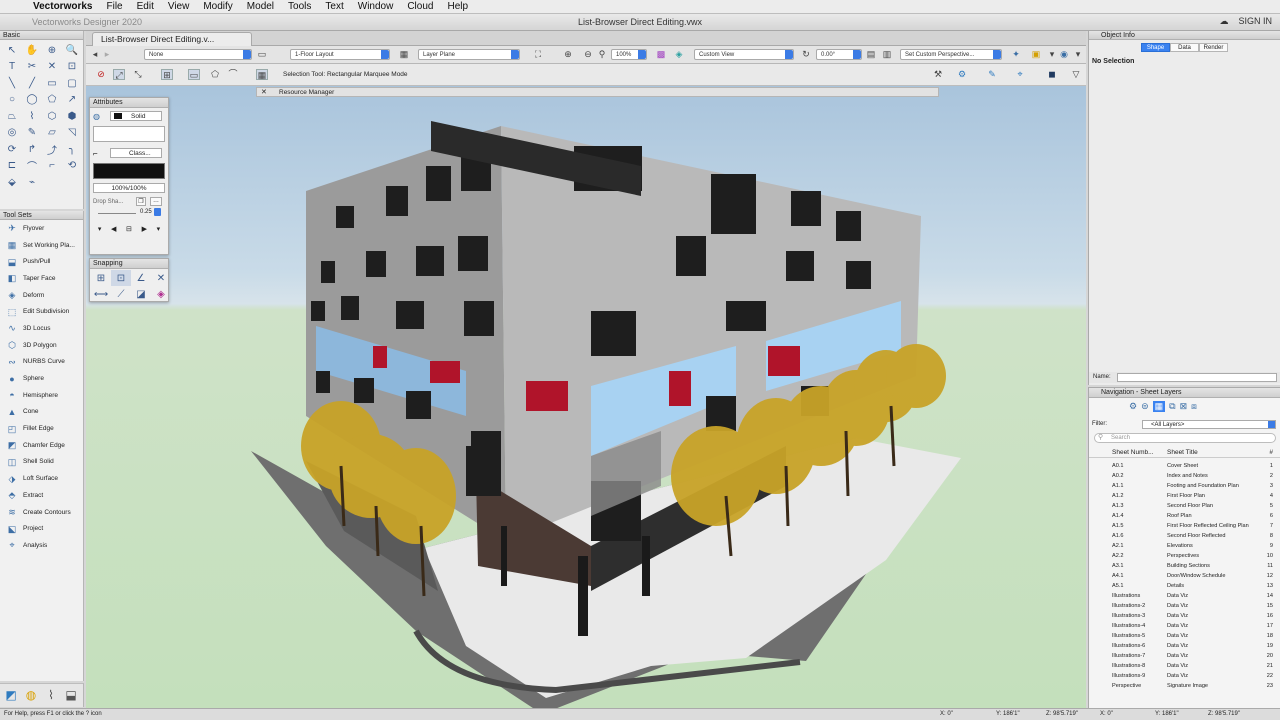 Image resolution: width=1280 pixels, height=720 pixels. I want to click on close-icon: ✕, so click(264, 92).